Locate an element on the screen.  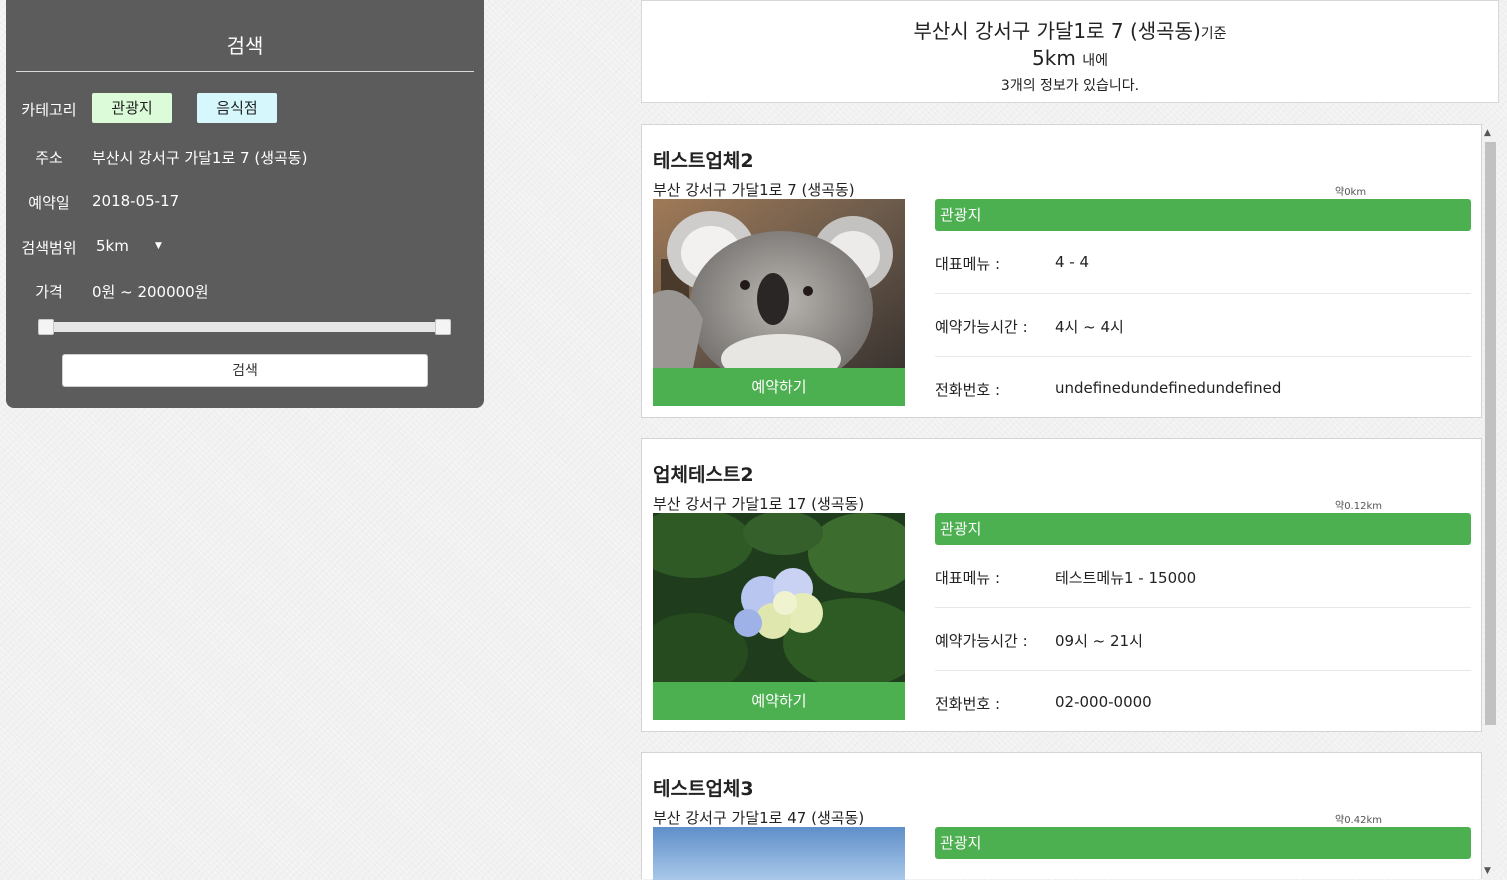
menu-value: 4 - 4 is located at coordinates (1072, 262).